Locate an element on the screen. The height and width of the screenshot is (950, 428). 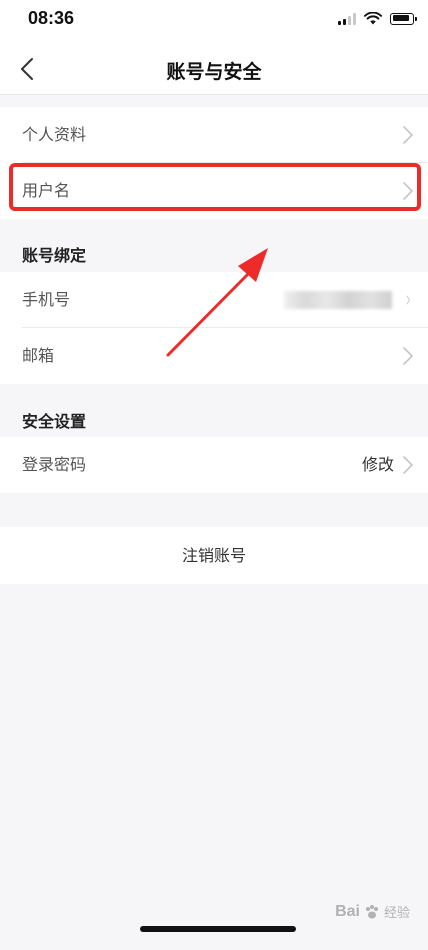
battery-icon is located at coordinates (403, 18).